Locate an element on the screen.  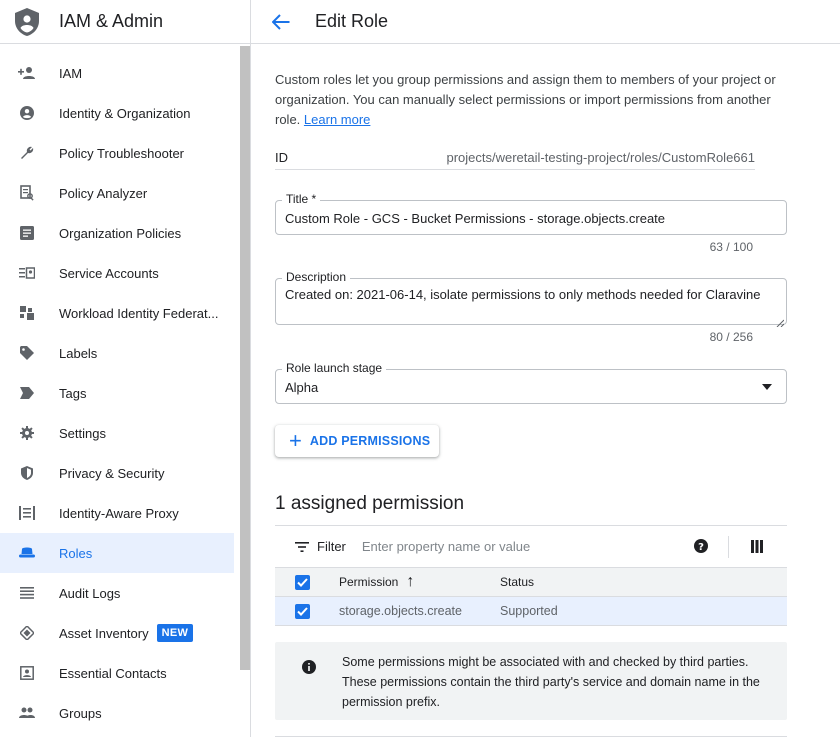
page-title: Edit Role is located at coordinates (352, 21).